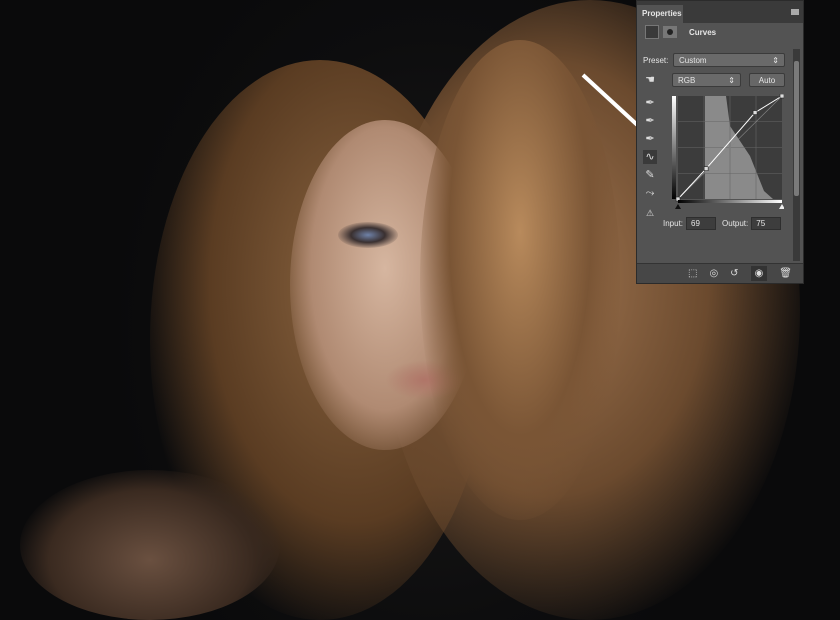  Describe the element at coordinates (687, 80) in the screenshot. I see `channel-value: RGB` at that location.